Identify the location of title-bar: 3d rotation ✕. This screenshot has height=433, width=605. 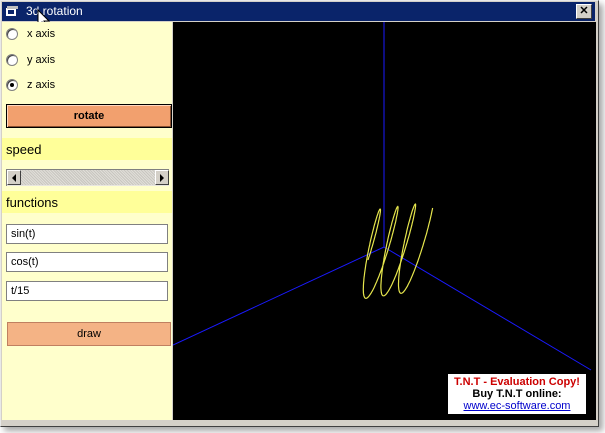
(298, 11).